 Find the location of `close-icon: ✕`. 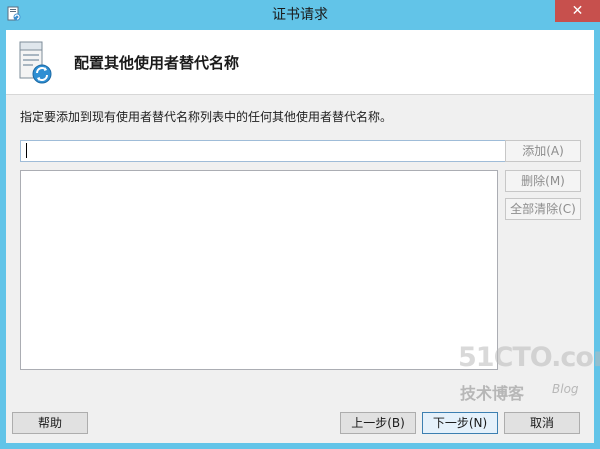

close-icon: ✕ is located at coordinates (577, 11).